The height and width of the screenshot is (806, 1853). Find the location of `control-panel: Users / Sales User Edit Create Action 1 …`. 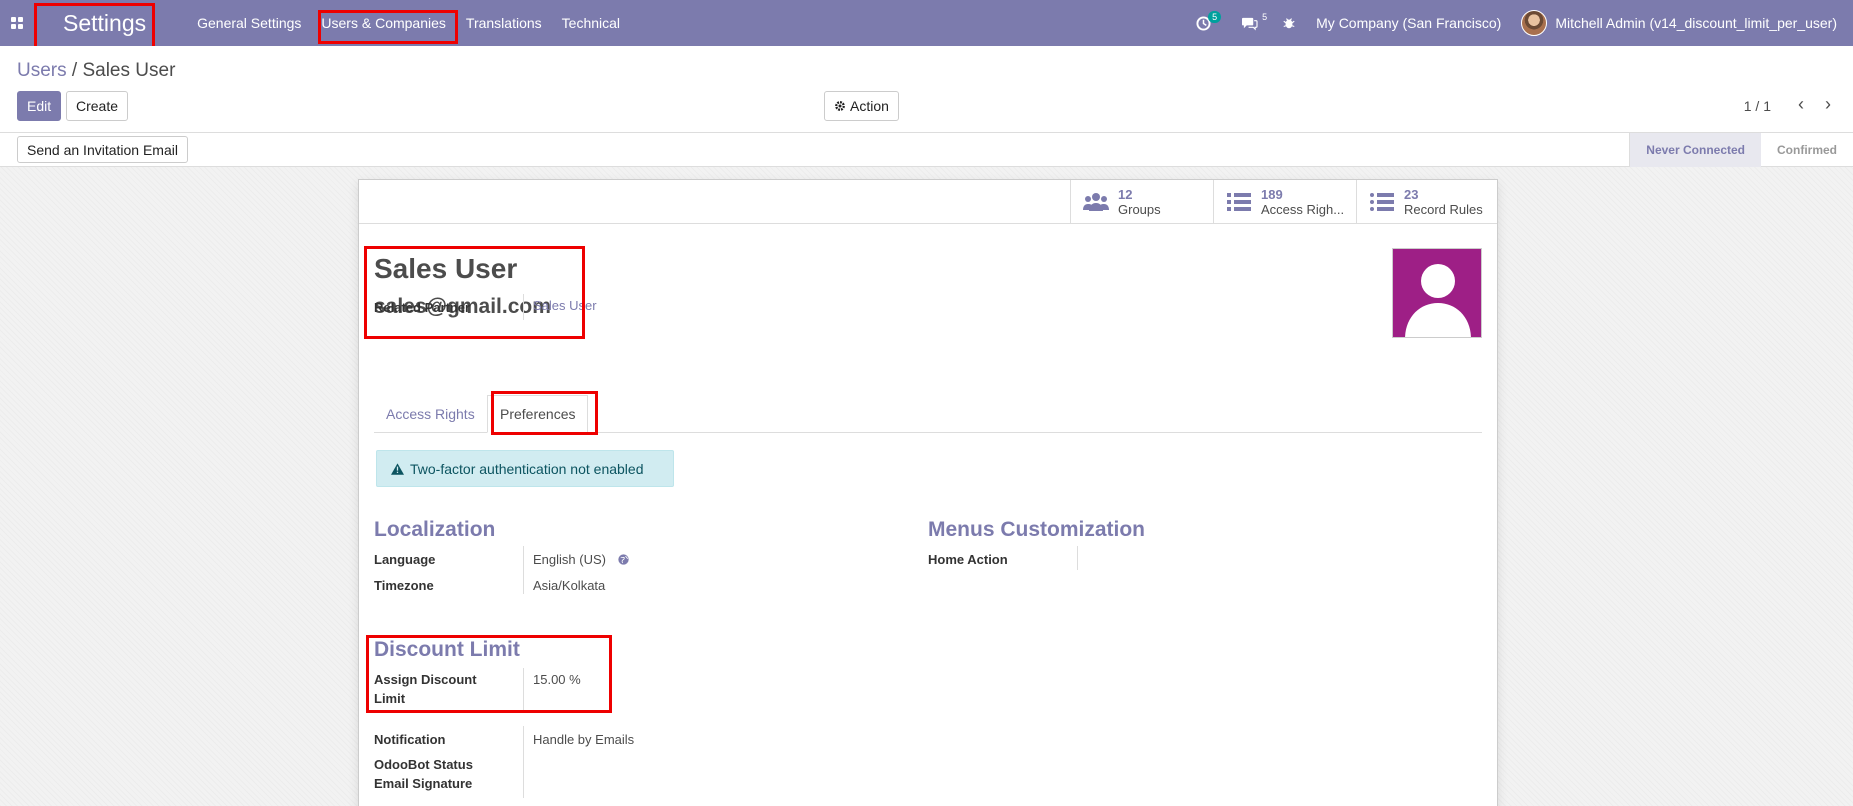

control-panel: Users / Sales User Edit Create Action 1 … is located at coordinates (926, 89).